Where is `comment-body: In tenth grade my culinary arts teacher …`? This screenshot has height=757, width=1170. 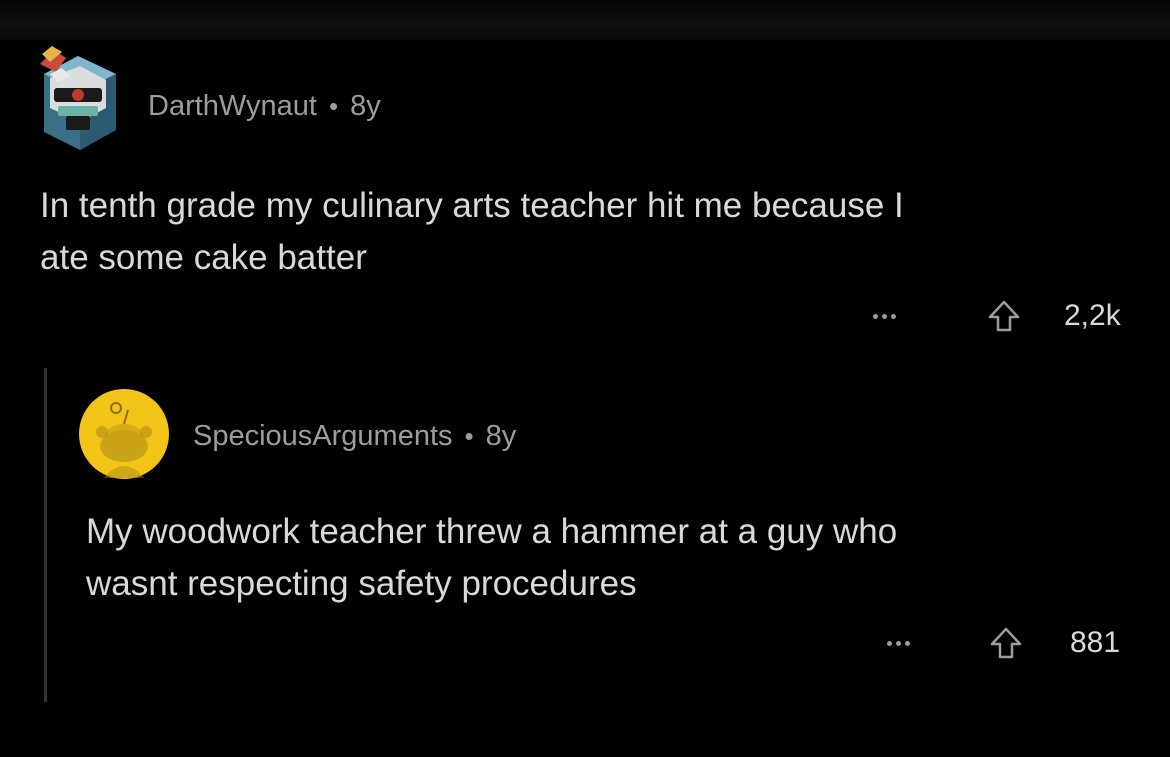
comment-body: In tenth grade my culinary arts teacher … is located at coordinates (472, 232).